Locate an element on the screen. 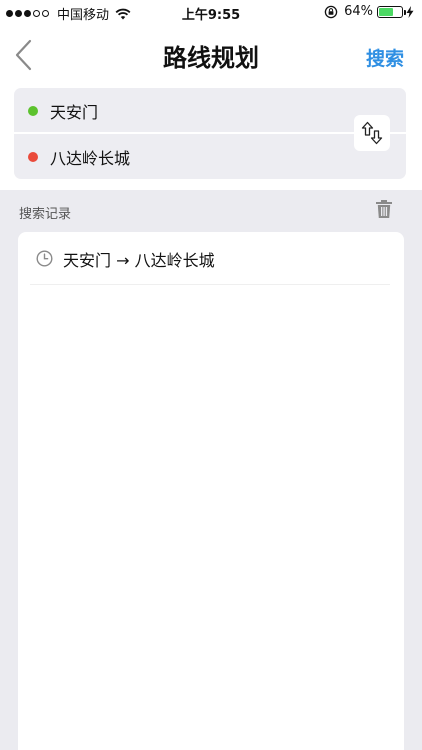  trash-icon is located at coordinates (384, 209).